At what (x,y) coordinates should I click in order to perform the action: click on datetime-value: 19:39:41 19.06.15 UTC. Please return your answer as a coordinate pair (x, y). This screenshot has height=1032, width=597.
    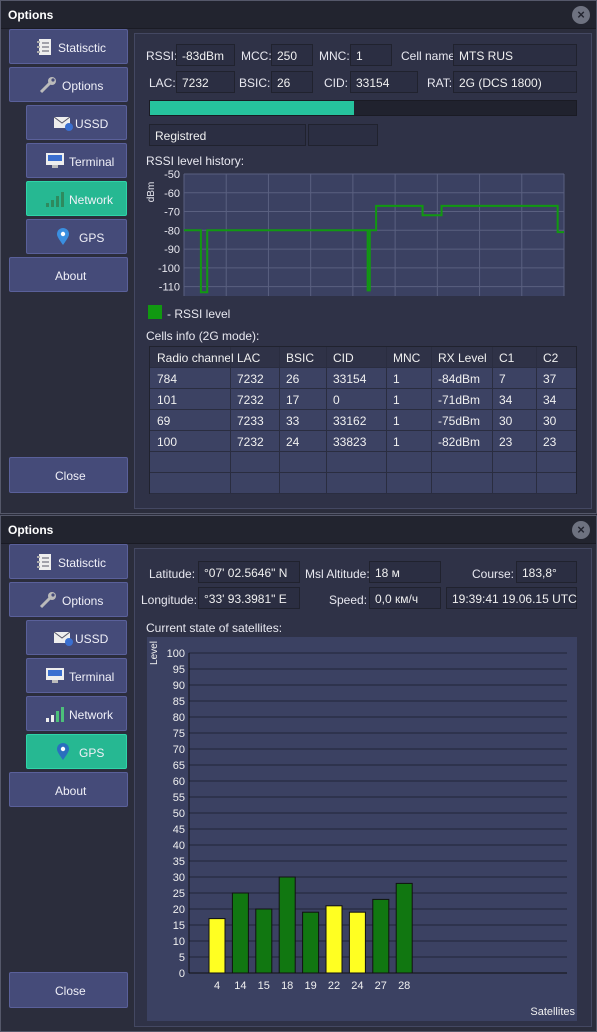
    Looking at the image, I should click on (511, 598).